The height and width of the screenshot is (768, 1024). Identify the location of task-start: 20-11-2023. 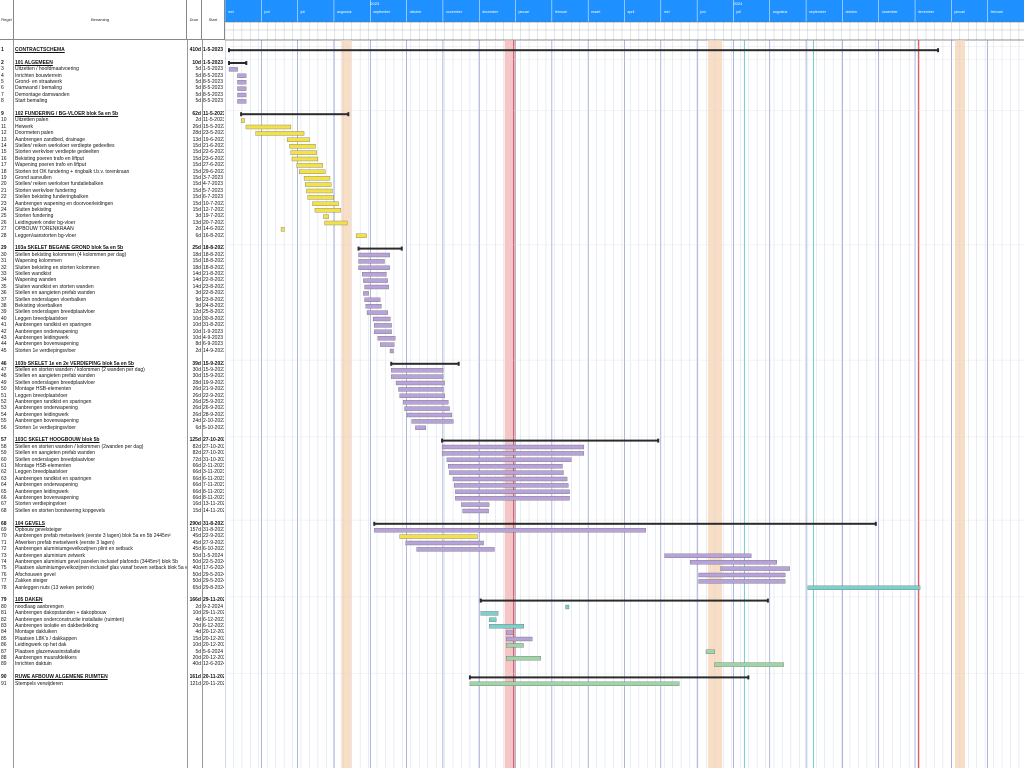
(213, 683).